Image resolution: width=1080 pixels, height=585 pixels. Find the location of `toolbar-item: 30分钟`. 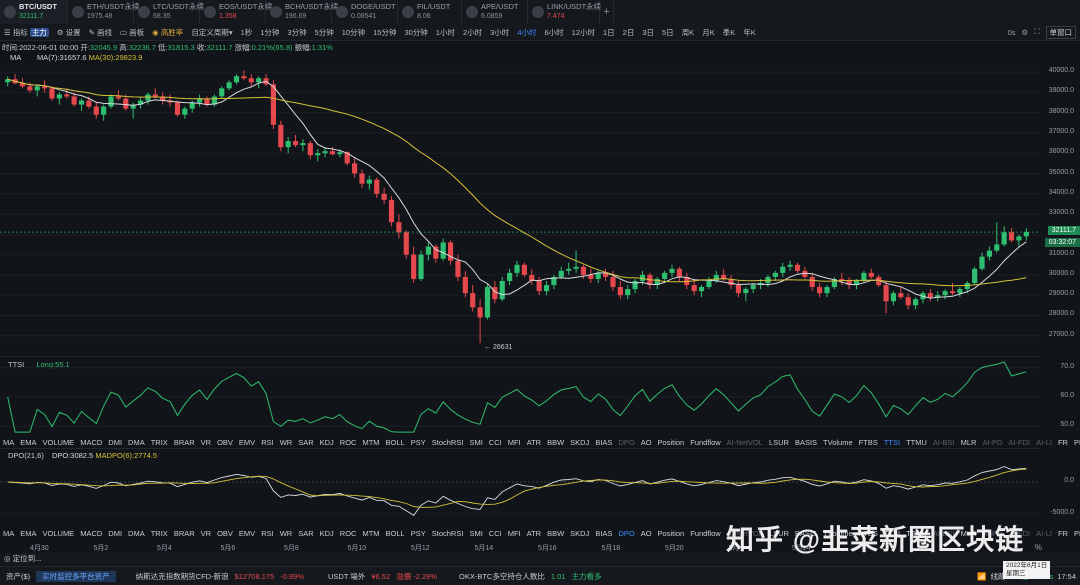

toolbar-item: 30分钟 is located at coordinates (415, 32).